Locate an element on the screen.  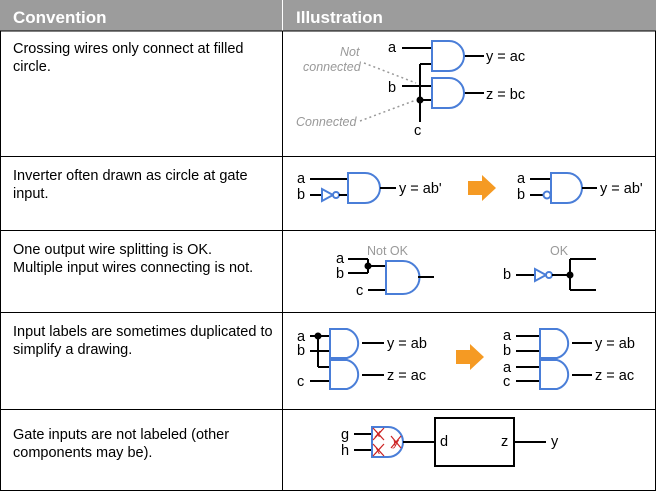
label-not-ok: Not OK is located at coordinates (388, 251).